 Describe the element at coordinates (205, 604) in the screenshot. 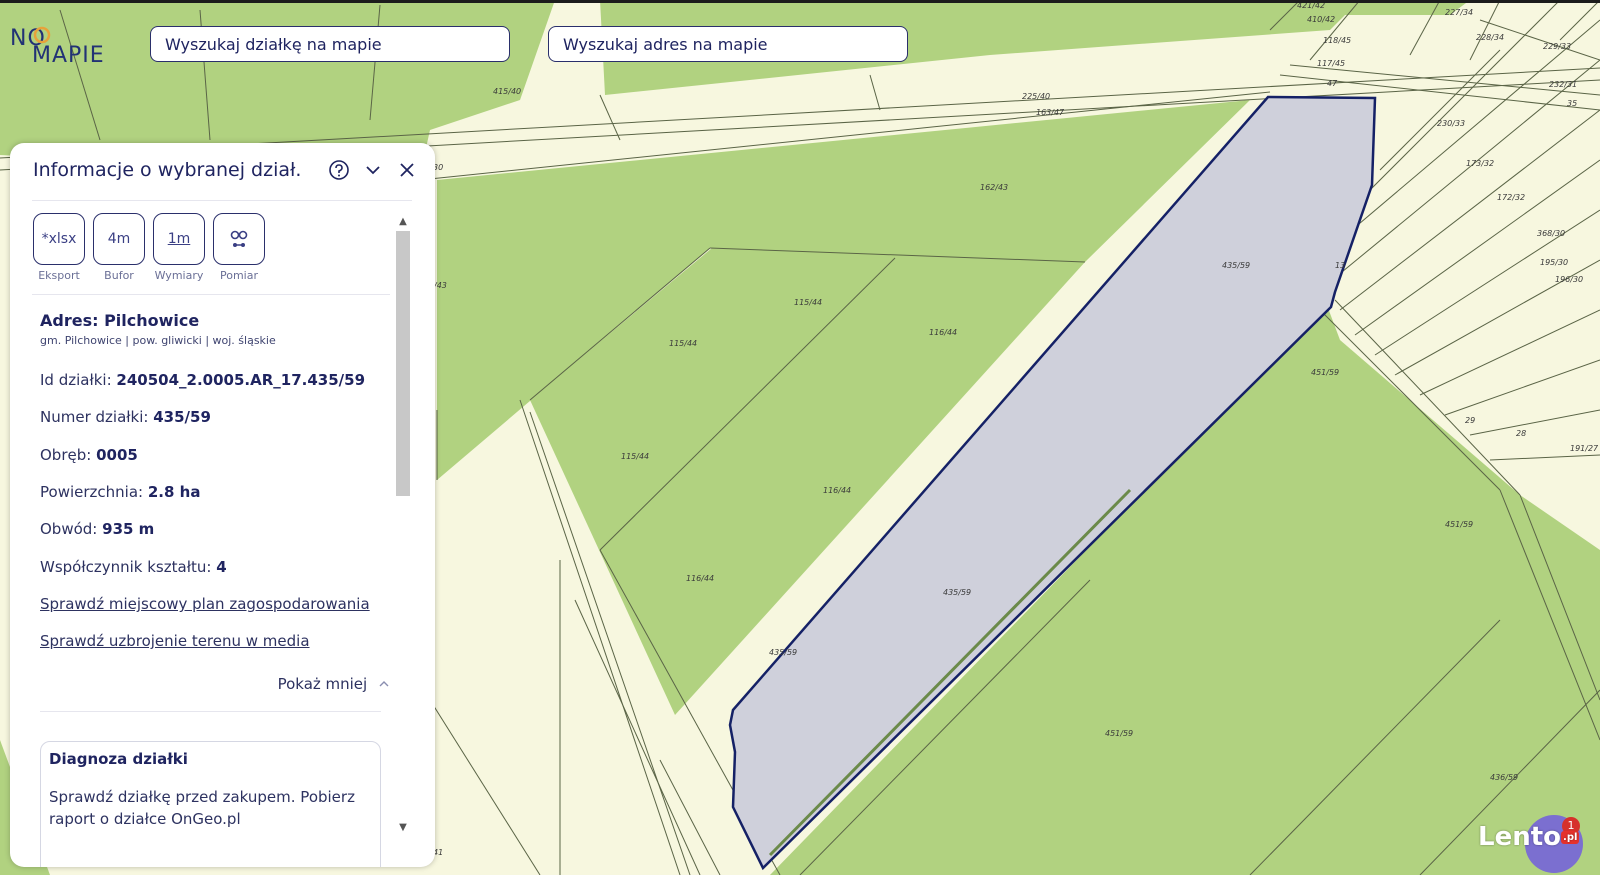

I see `zoning-plan-link: Sprawdź miejscowy plan zagospodarowania` at that location.